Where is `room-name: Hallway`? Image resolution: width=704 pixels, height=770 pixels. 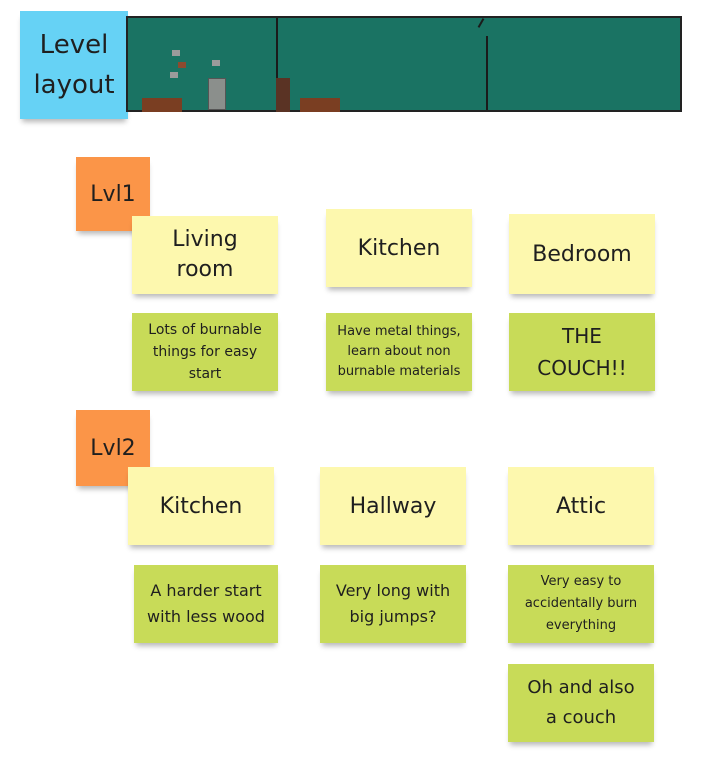
room-name: Hallway is located at coordinates (393, 506).